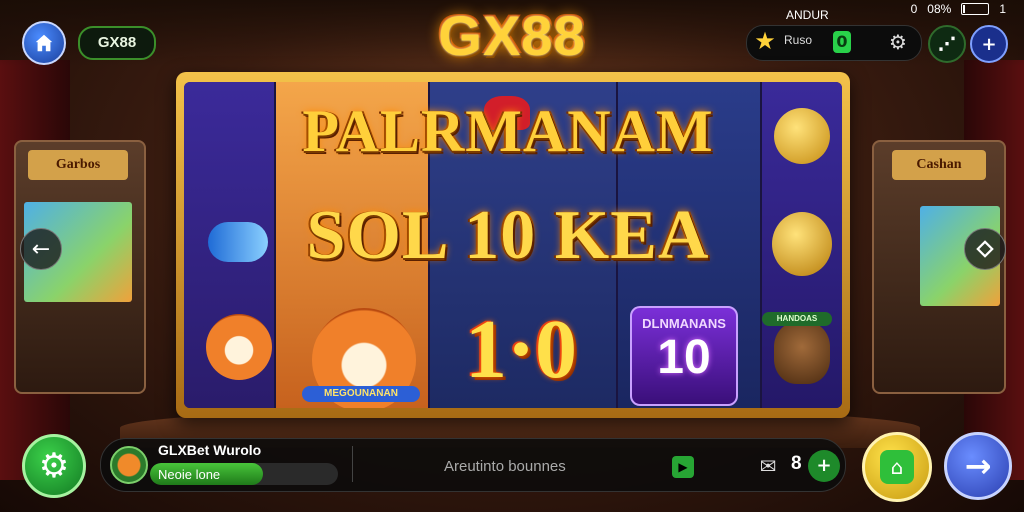 The width and height of the screenshot is (1024, 512). I want to click on settings-button: ⚙, so click(54, 466).